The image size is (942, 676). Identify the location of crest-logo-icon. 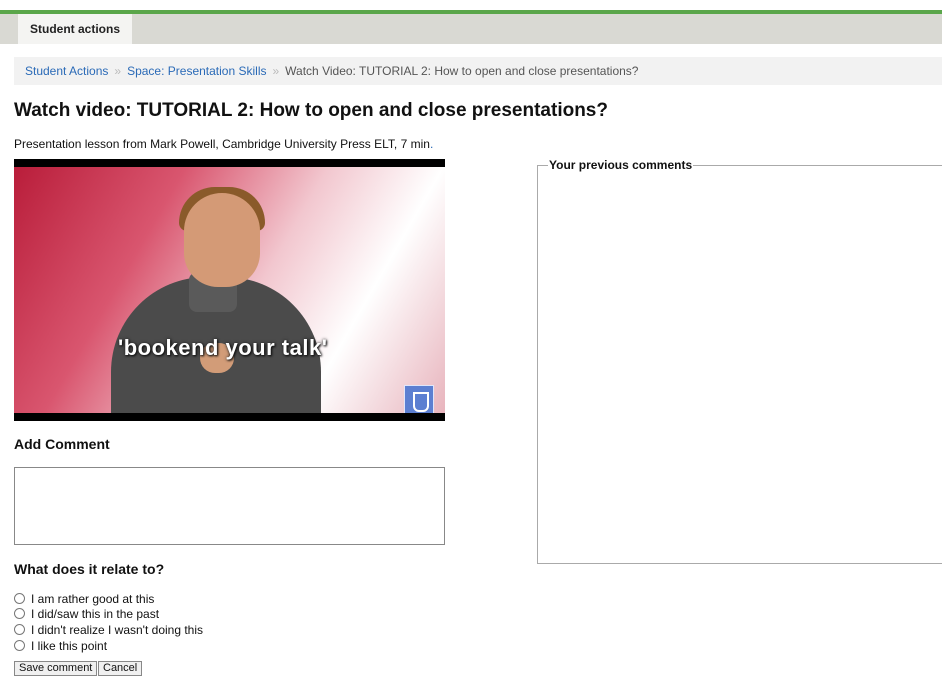
(419, 399).